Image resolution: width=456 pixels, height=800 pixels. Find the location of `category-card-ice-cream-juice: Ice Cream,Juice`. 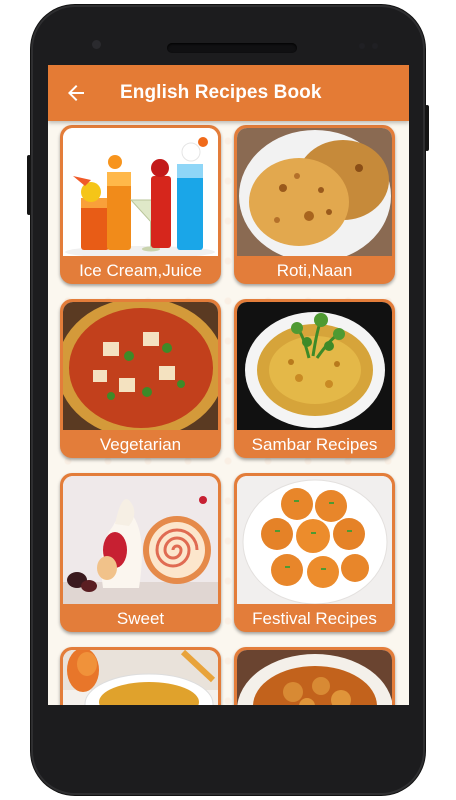

category-card-ice-cream-juice: Ice Cream,Juice is located at coordinates (140, 204).